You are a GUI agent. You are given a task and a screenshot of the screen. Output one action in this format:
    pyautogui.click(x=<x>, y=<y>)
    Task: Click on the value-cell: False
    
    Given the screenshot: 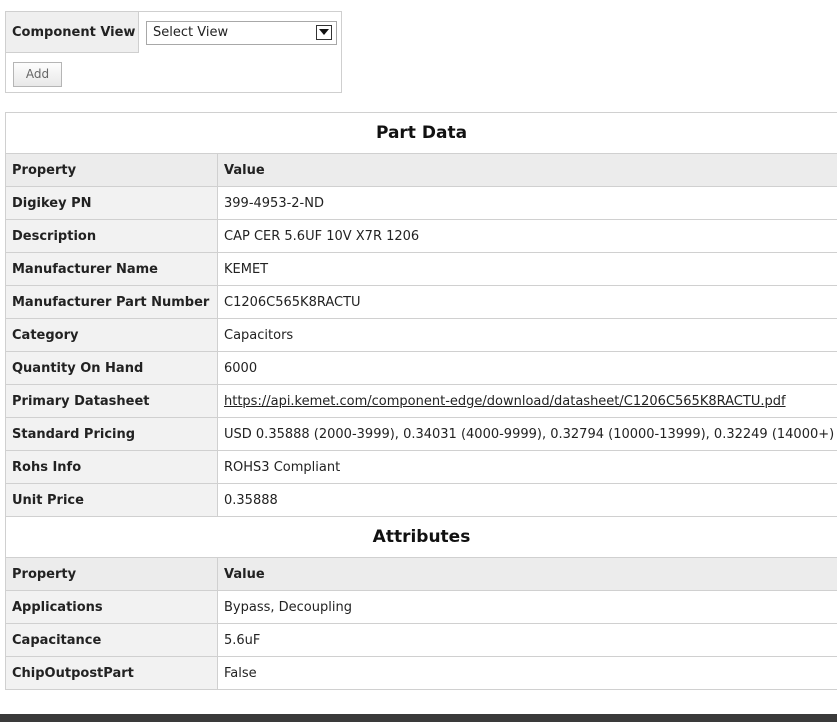 What is the action you would take?
    pyautogui.click(x=527, y=673)
    